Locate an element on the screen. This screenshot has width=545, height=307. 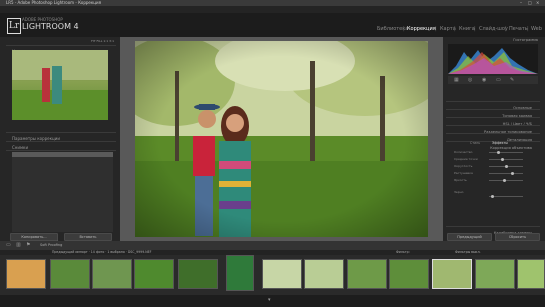
grain-label: Зерно is located at coordinates (459, 192).